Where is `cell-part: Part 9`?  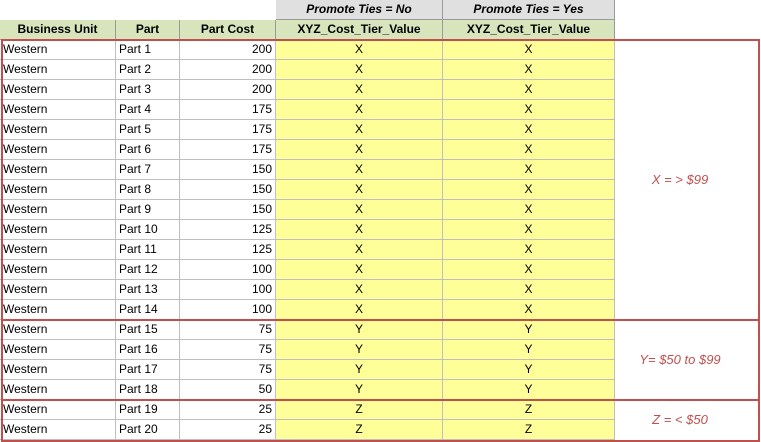 cell-part: Part 9 is located at coordinates (148, 210).